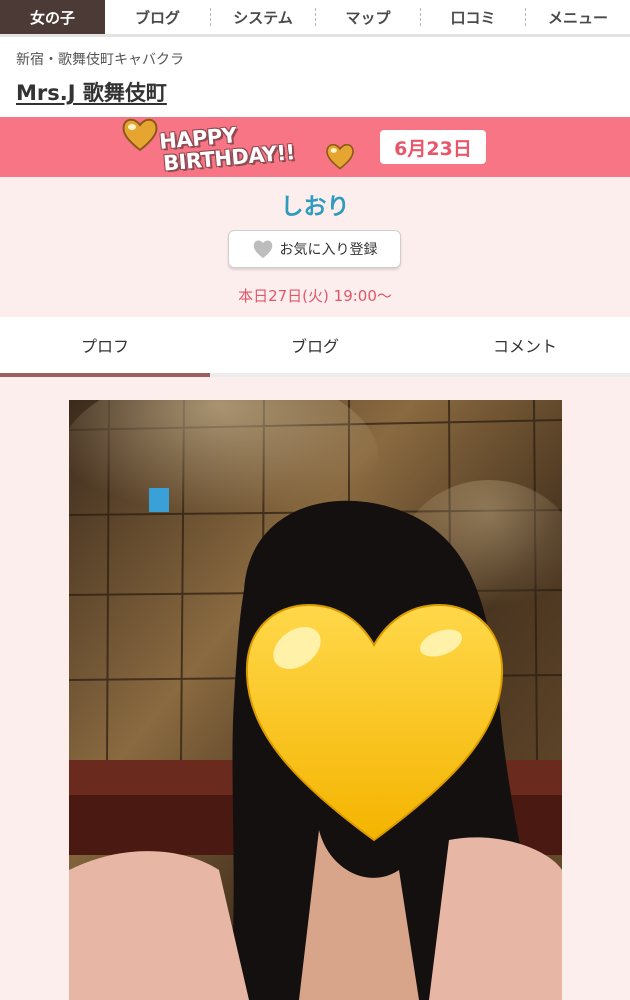  I want to click on nav-tab-label: 口コミ, so click(473, 17).